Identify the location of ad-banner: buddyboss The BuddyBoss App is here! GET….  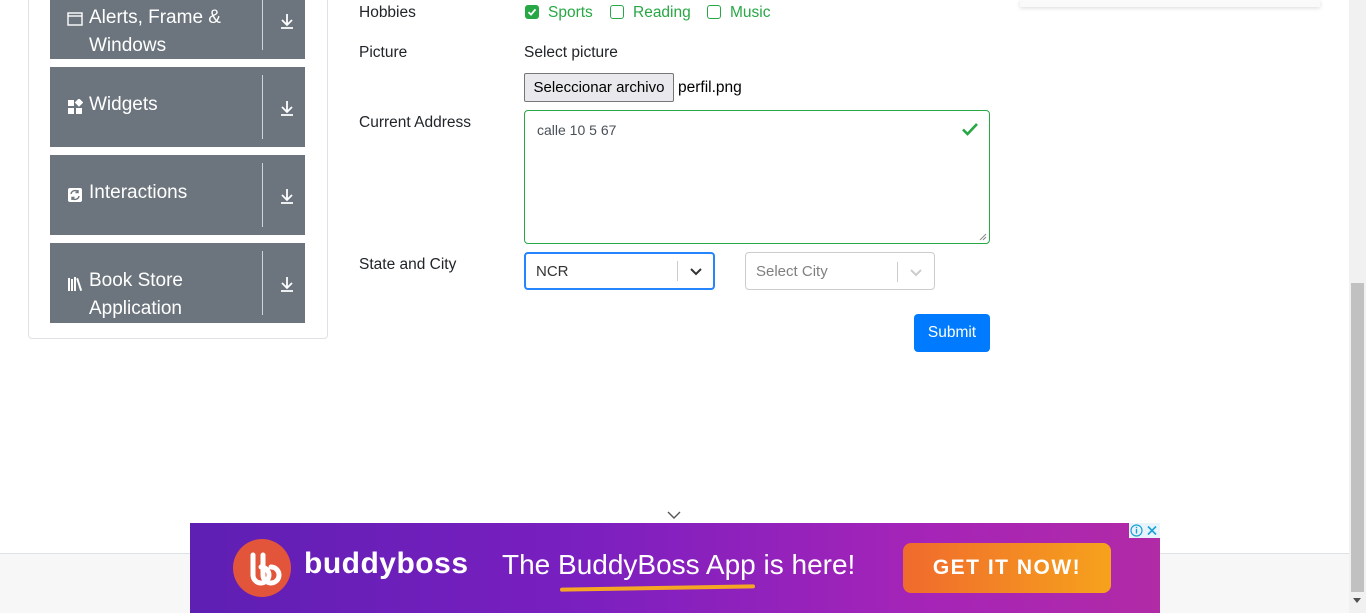
(675, 568).